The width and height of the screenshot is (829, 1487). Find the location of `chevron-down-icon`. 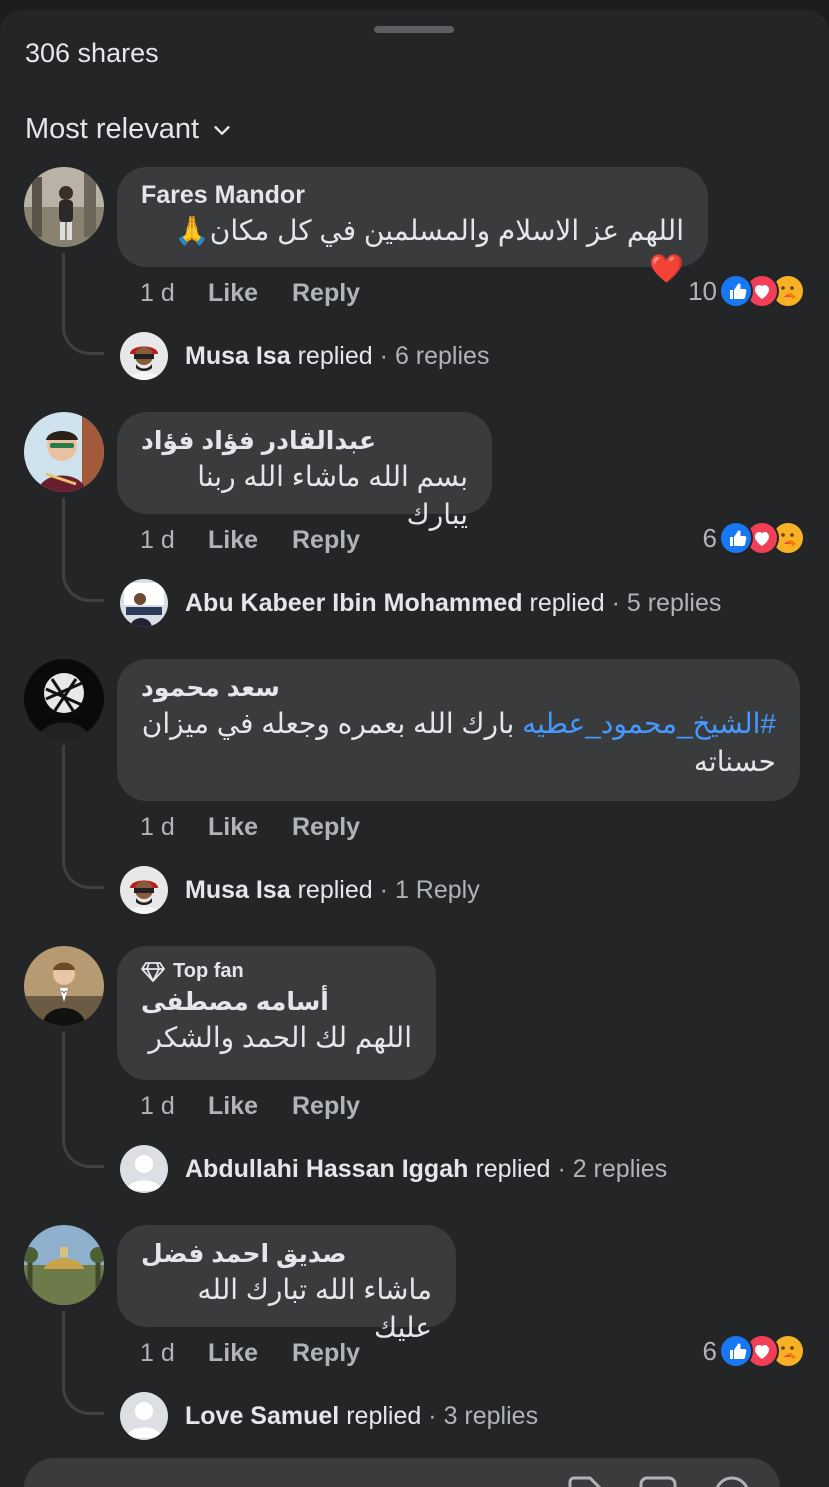

chevron-down-icon is located at coordinates (222, 130).